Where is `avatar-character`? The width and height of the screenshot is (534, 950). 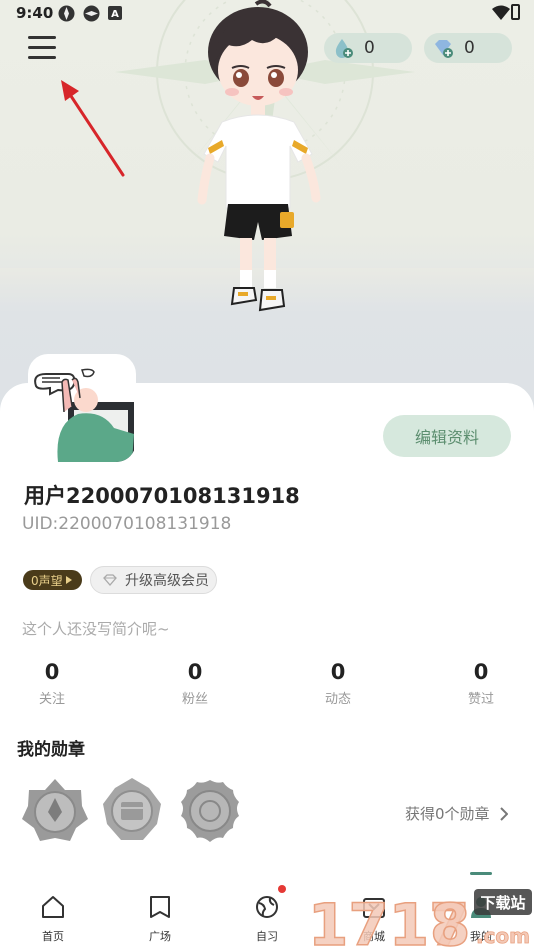
avatar-character is located at coordinates (261, 162).